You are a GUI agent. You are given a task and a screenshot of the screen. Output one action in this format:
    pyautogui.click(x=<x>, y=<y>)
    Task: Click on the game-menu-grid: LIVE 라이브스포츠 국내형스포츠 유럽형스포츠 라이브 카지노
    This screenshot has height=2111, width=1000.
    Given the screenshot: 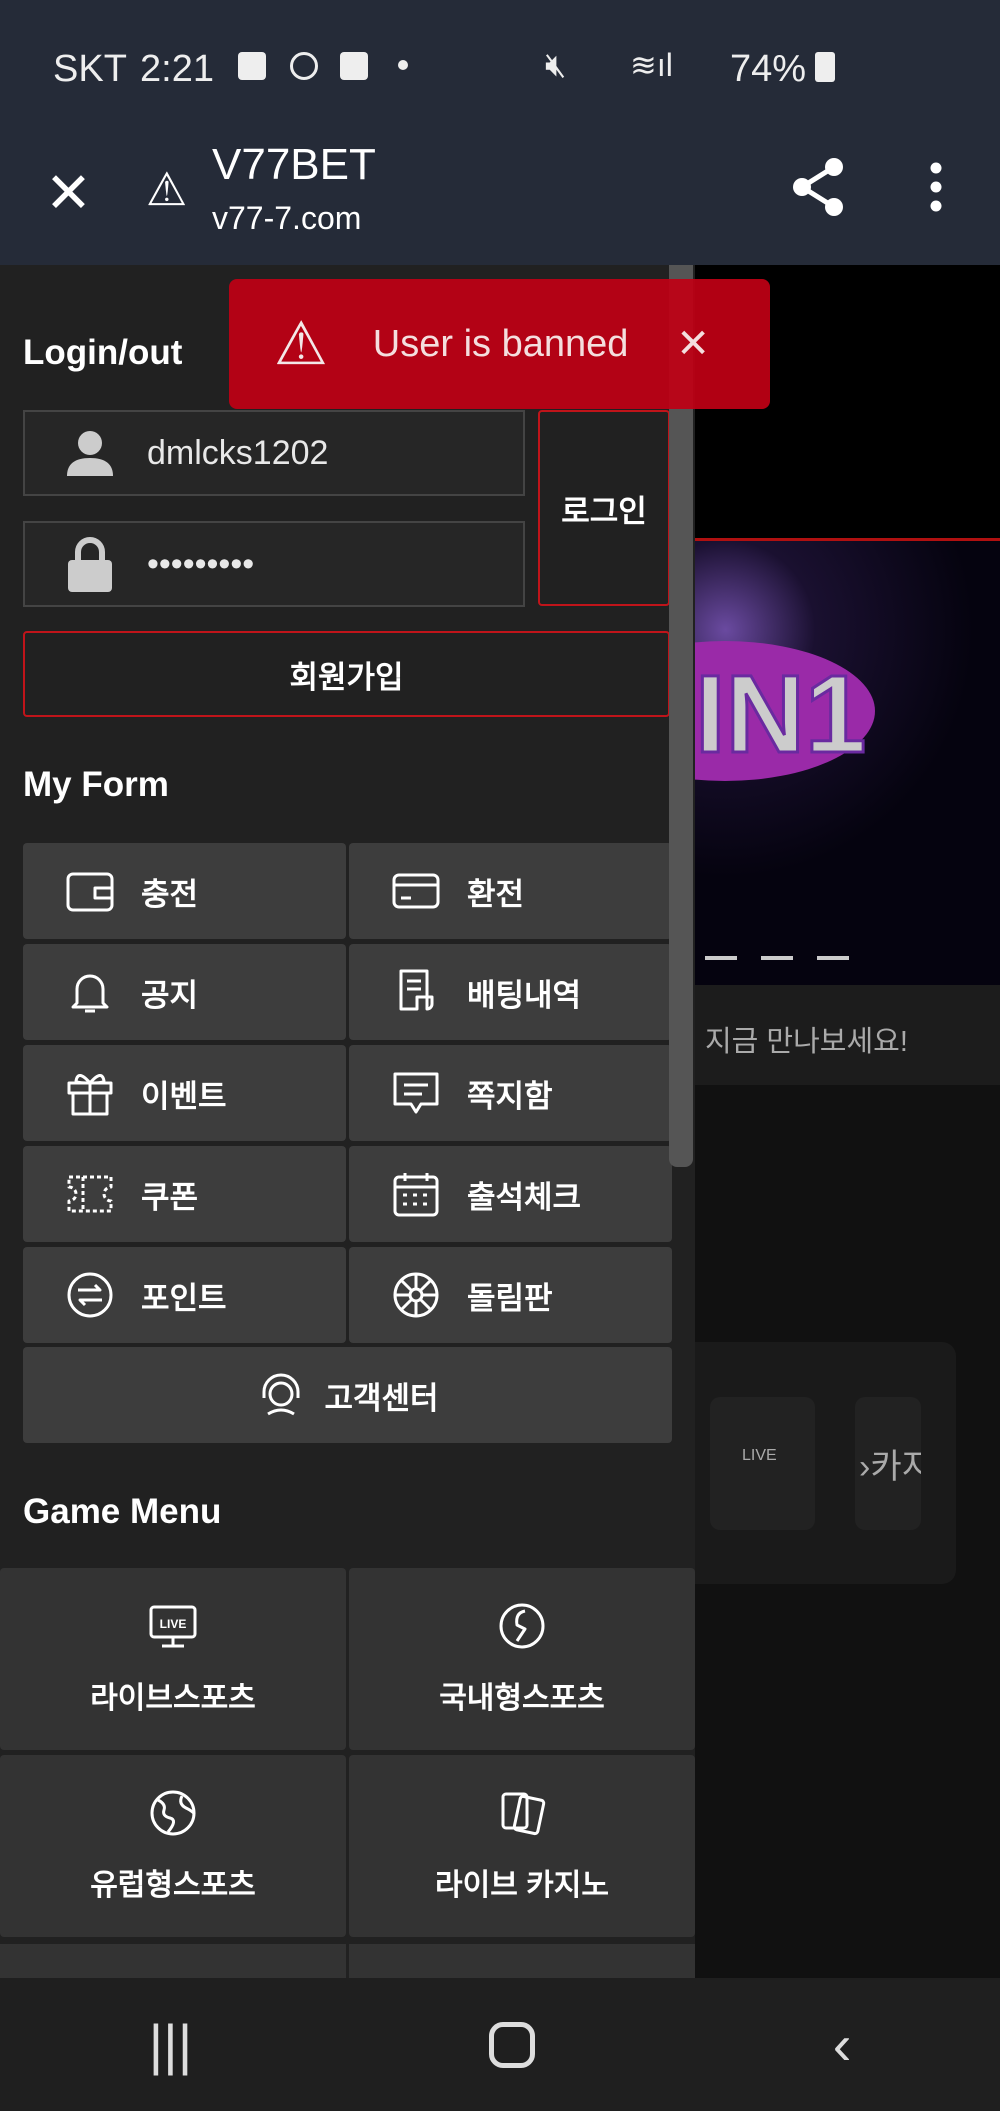 What is the action you would take?
    pyautogui.click(x=347, y=1752)
    